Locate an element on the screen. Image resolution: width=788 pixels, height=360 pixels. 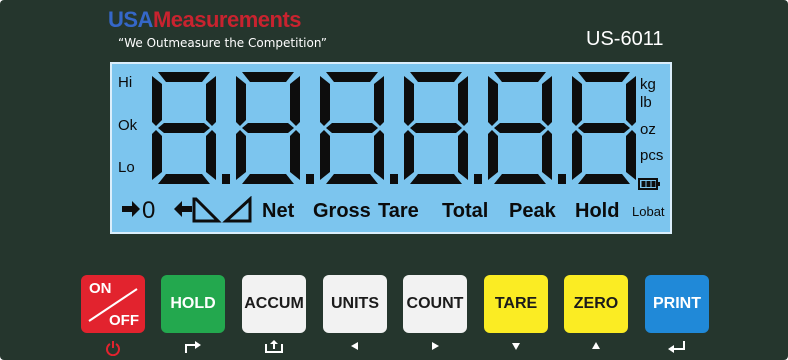
arrow-right-icon is located at coordinates (435, 346).